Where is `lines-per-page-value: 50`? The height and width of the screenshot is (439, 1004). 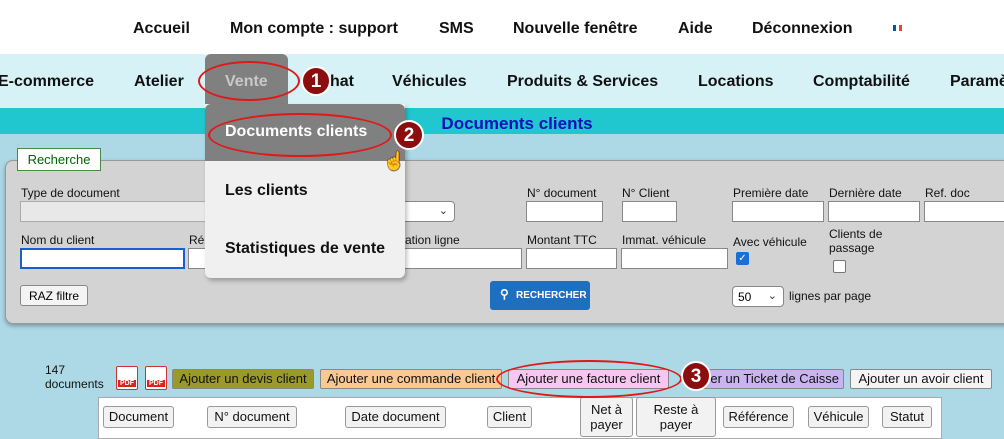 lines-per-page-value: 50 is located at coordinates (745, 297).